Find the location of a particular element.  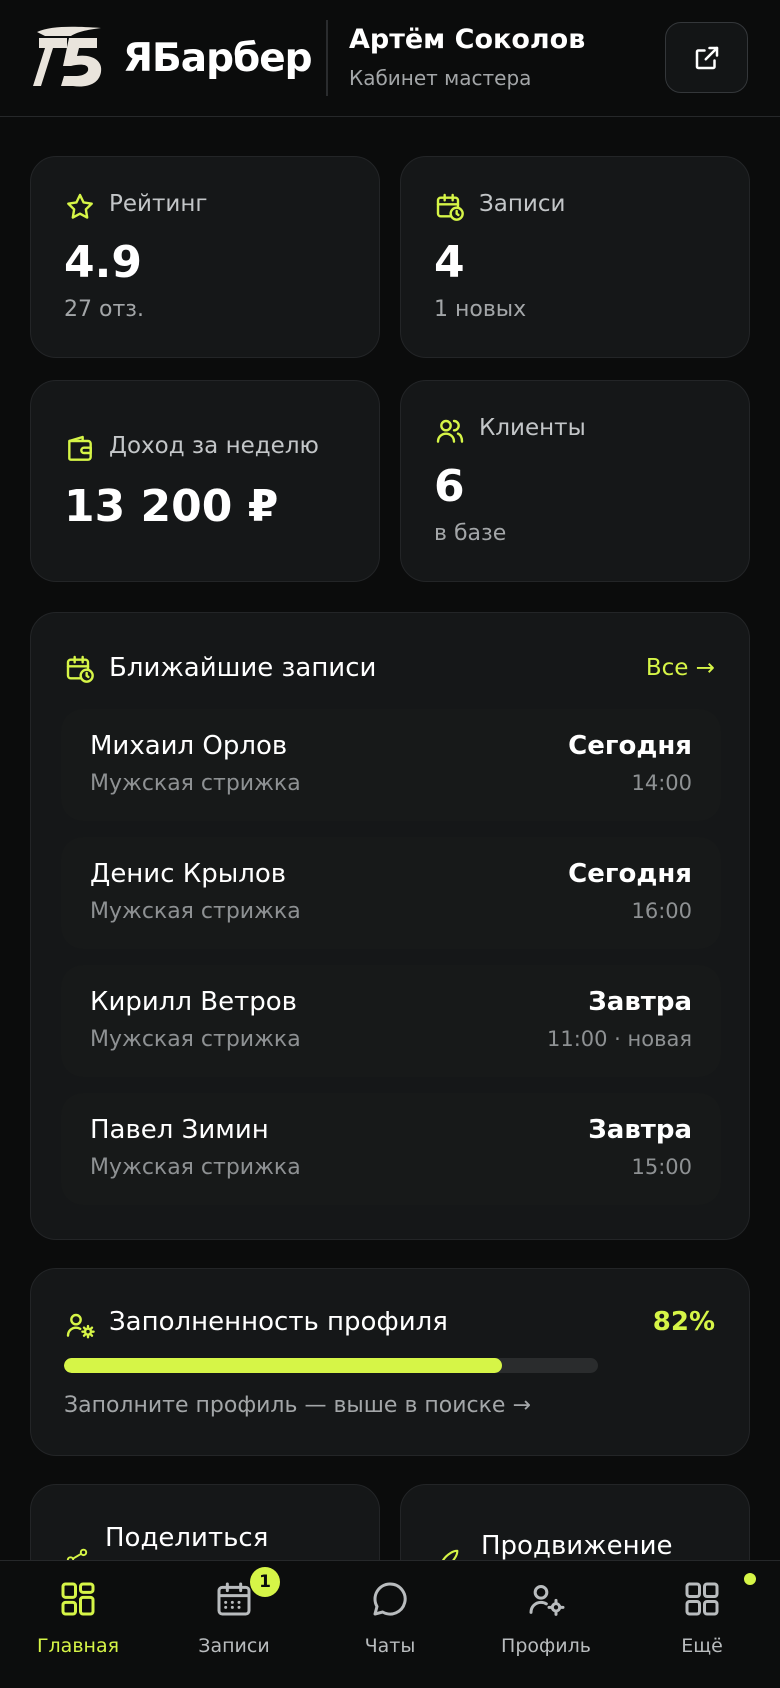

star-icon is located at coordinates (80, 206).